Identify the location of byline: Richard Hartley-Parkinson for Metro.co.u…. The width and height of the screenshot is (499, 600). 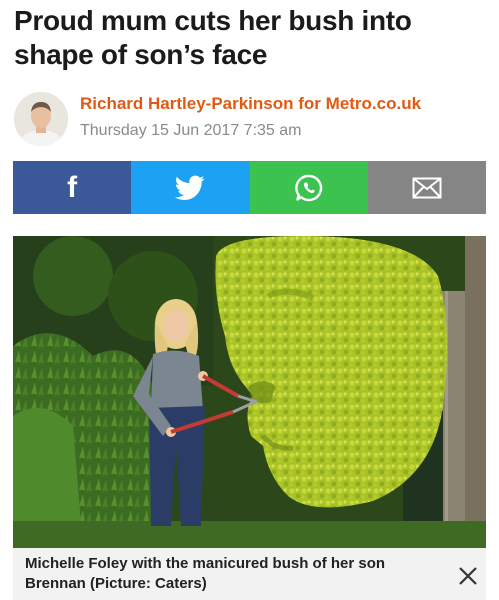
(249, 120).